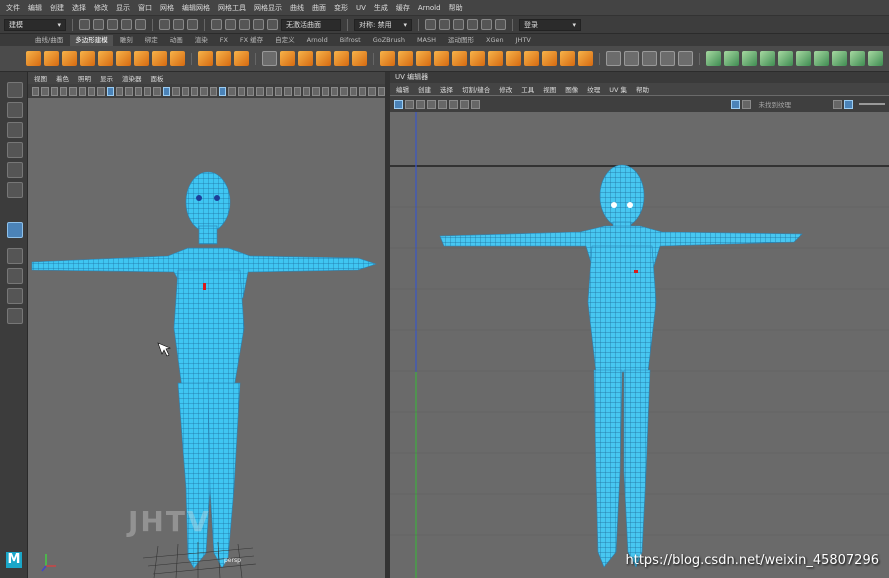  What do you see at coordinates (461, 40) in the screenshot?
I see `shelf-tab-13: 运动图形` at bounding box center [461, 40].